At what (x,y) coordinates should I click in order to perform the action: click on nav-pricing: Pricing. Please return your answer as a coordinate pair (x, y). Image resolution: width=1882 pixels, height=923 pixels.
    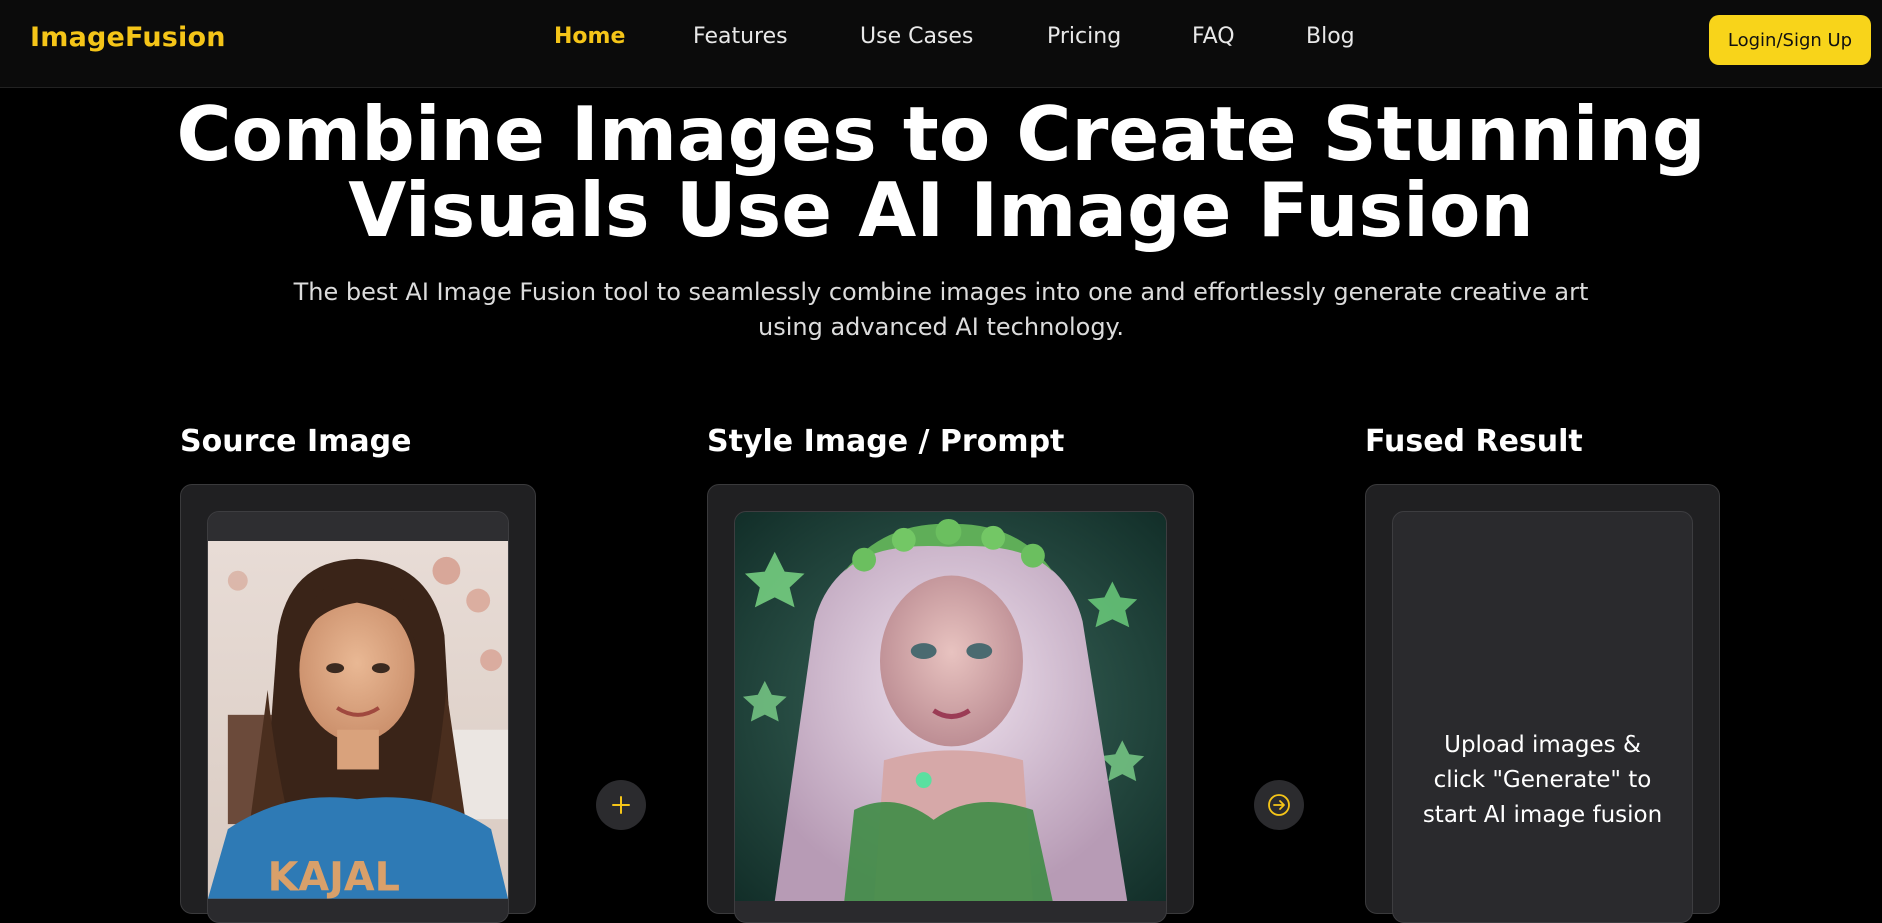
    Looking at the image, I should click on (1084, 36).